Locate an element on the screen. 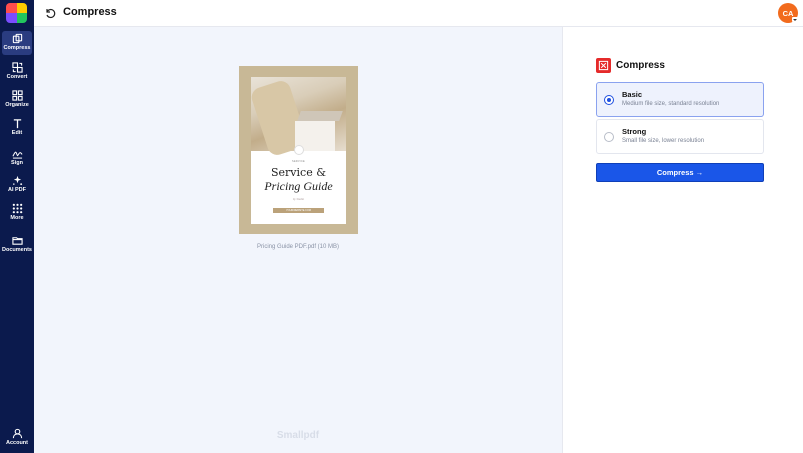 This screenshot has height=453, width=803. sidebar-item-sign: Sign is located at coordinates (17, 158).